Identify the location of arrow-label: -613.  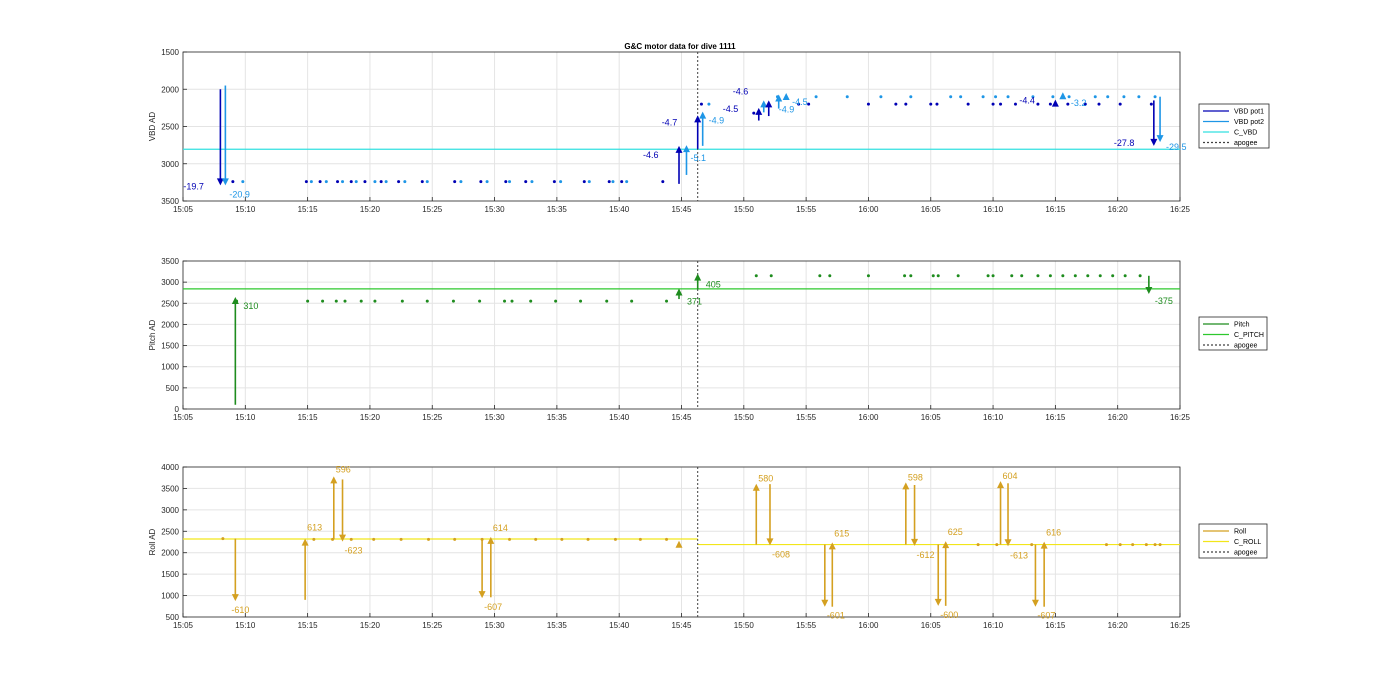
(1019, 555).